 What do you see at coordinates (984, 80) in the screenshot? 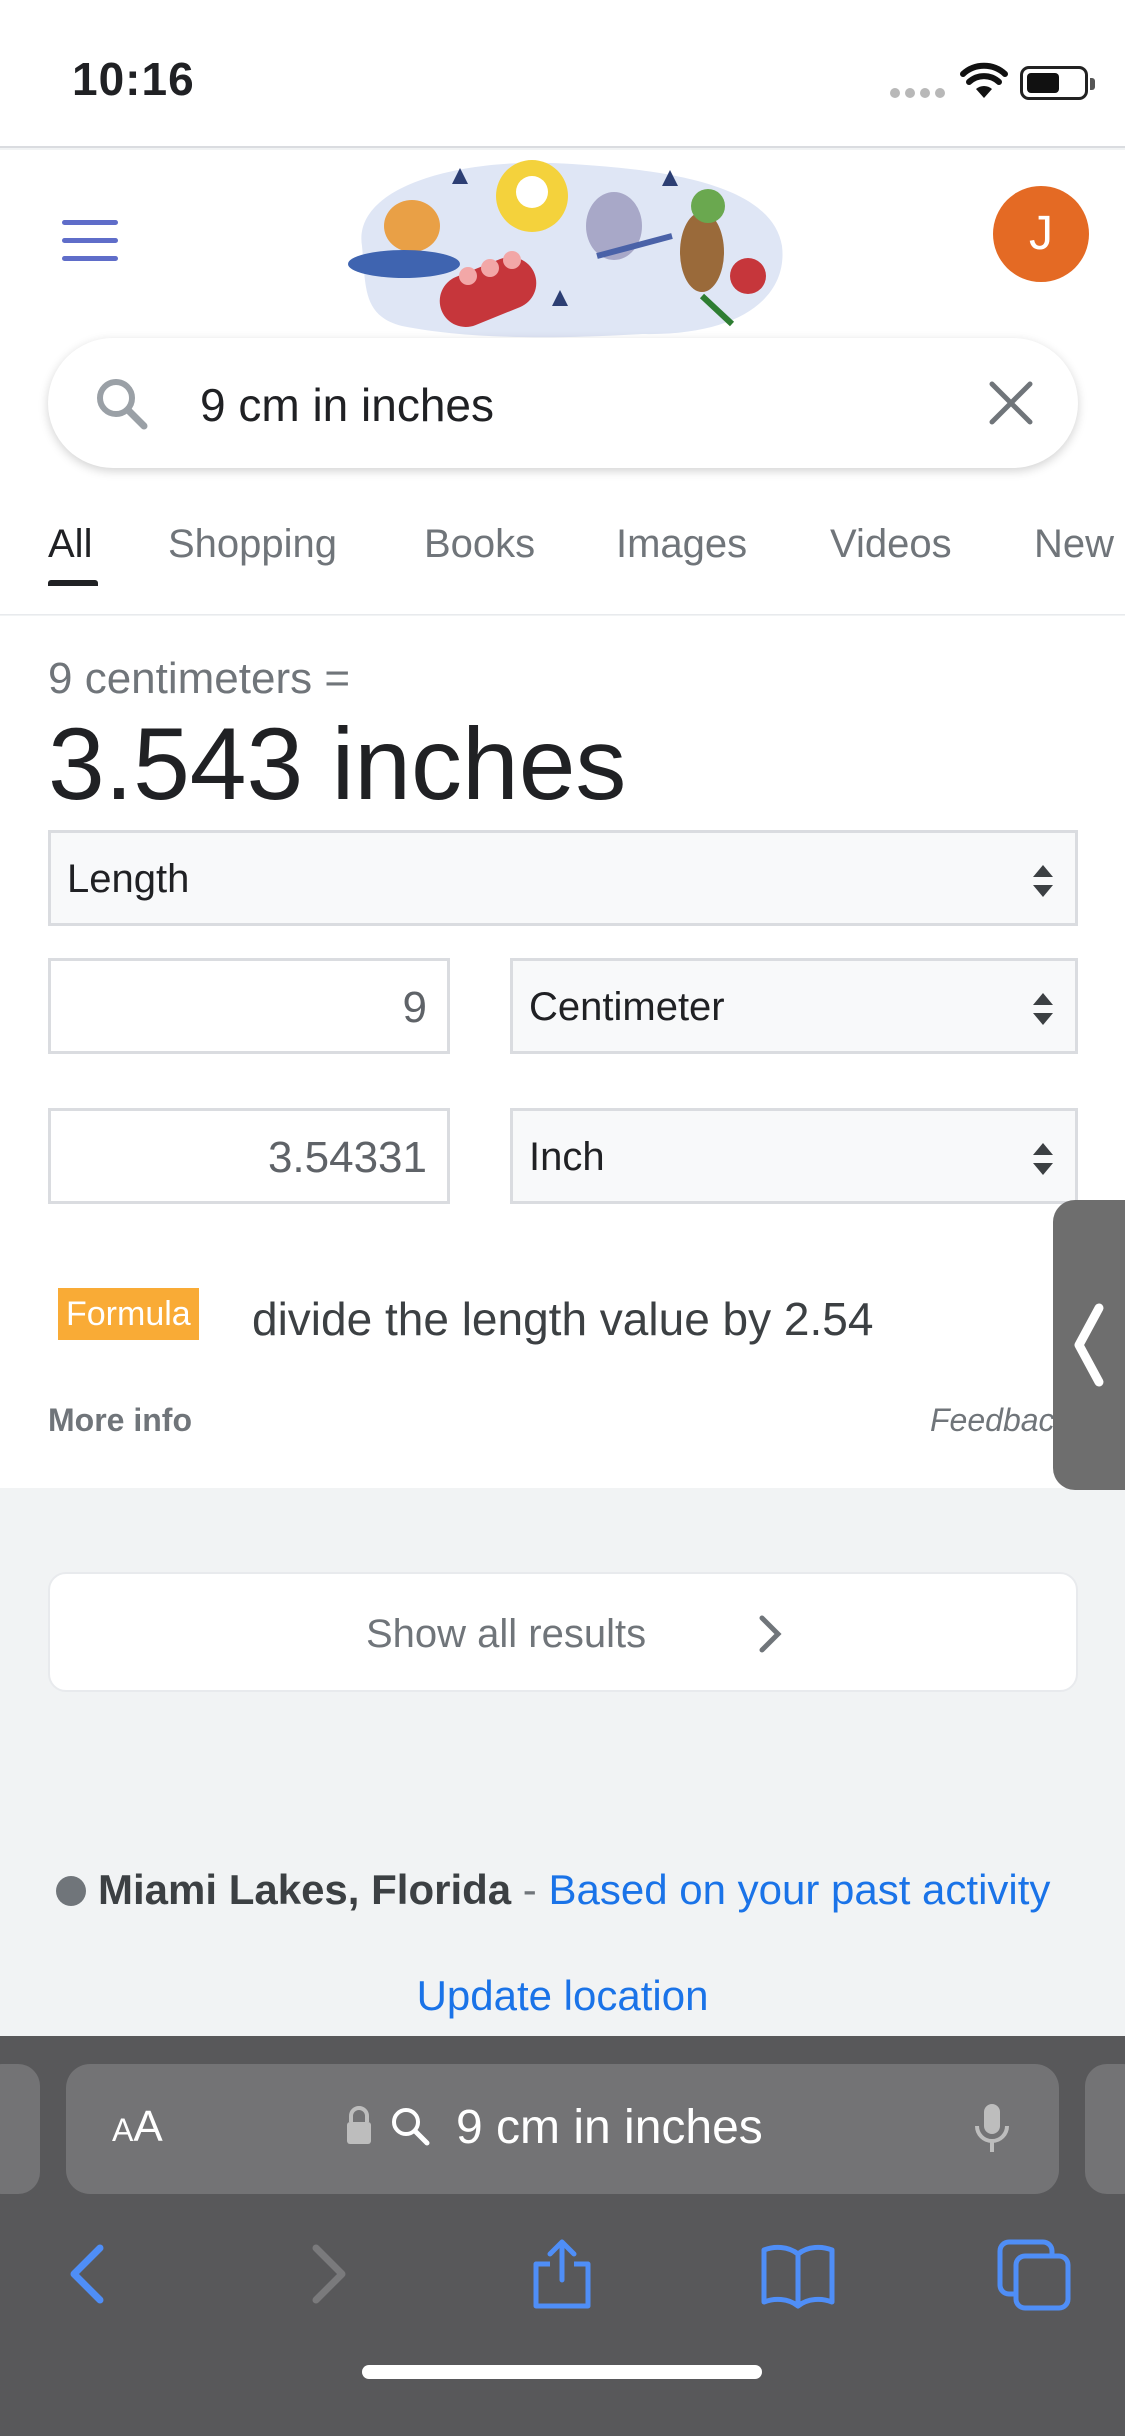
I see `wifi-icon` at bounding box center [984, 80].